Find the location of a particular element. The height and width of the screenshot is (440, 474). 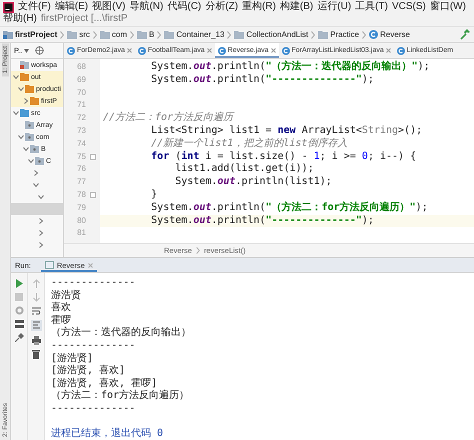

console-line: 进程已结束，退出代码 0 is located at coordinates (107, 434).